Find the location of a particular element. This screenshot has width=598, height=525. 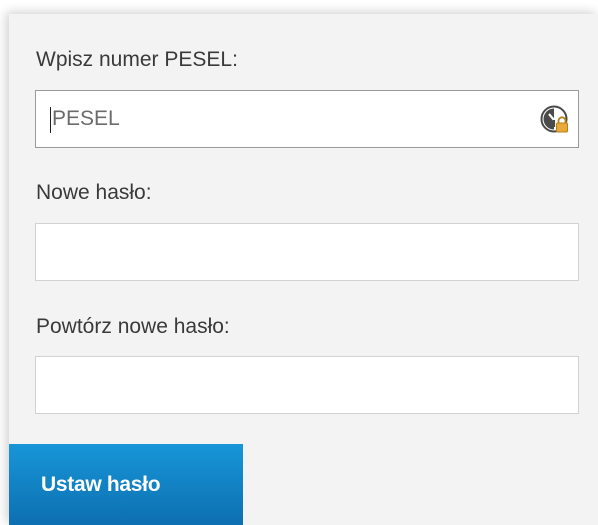

new-password-field-wrapper is located at coordinates (307, 252).